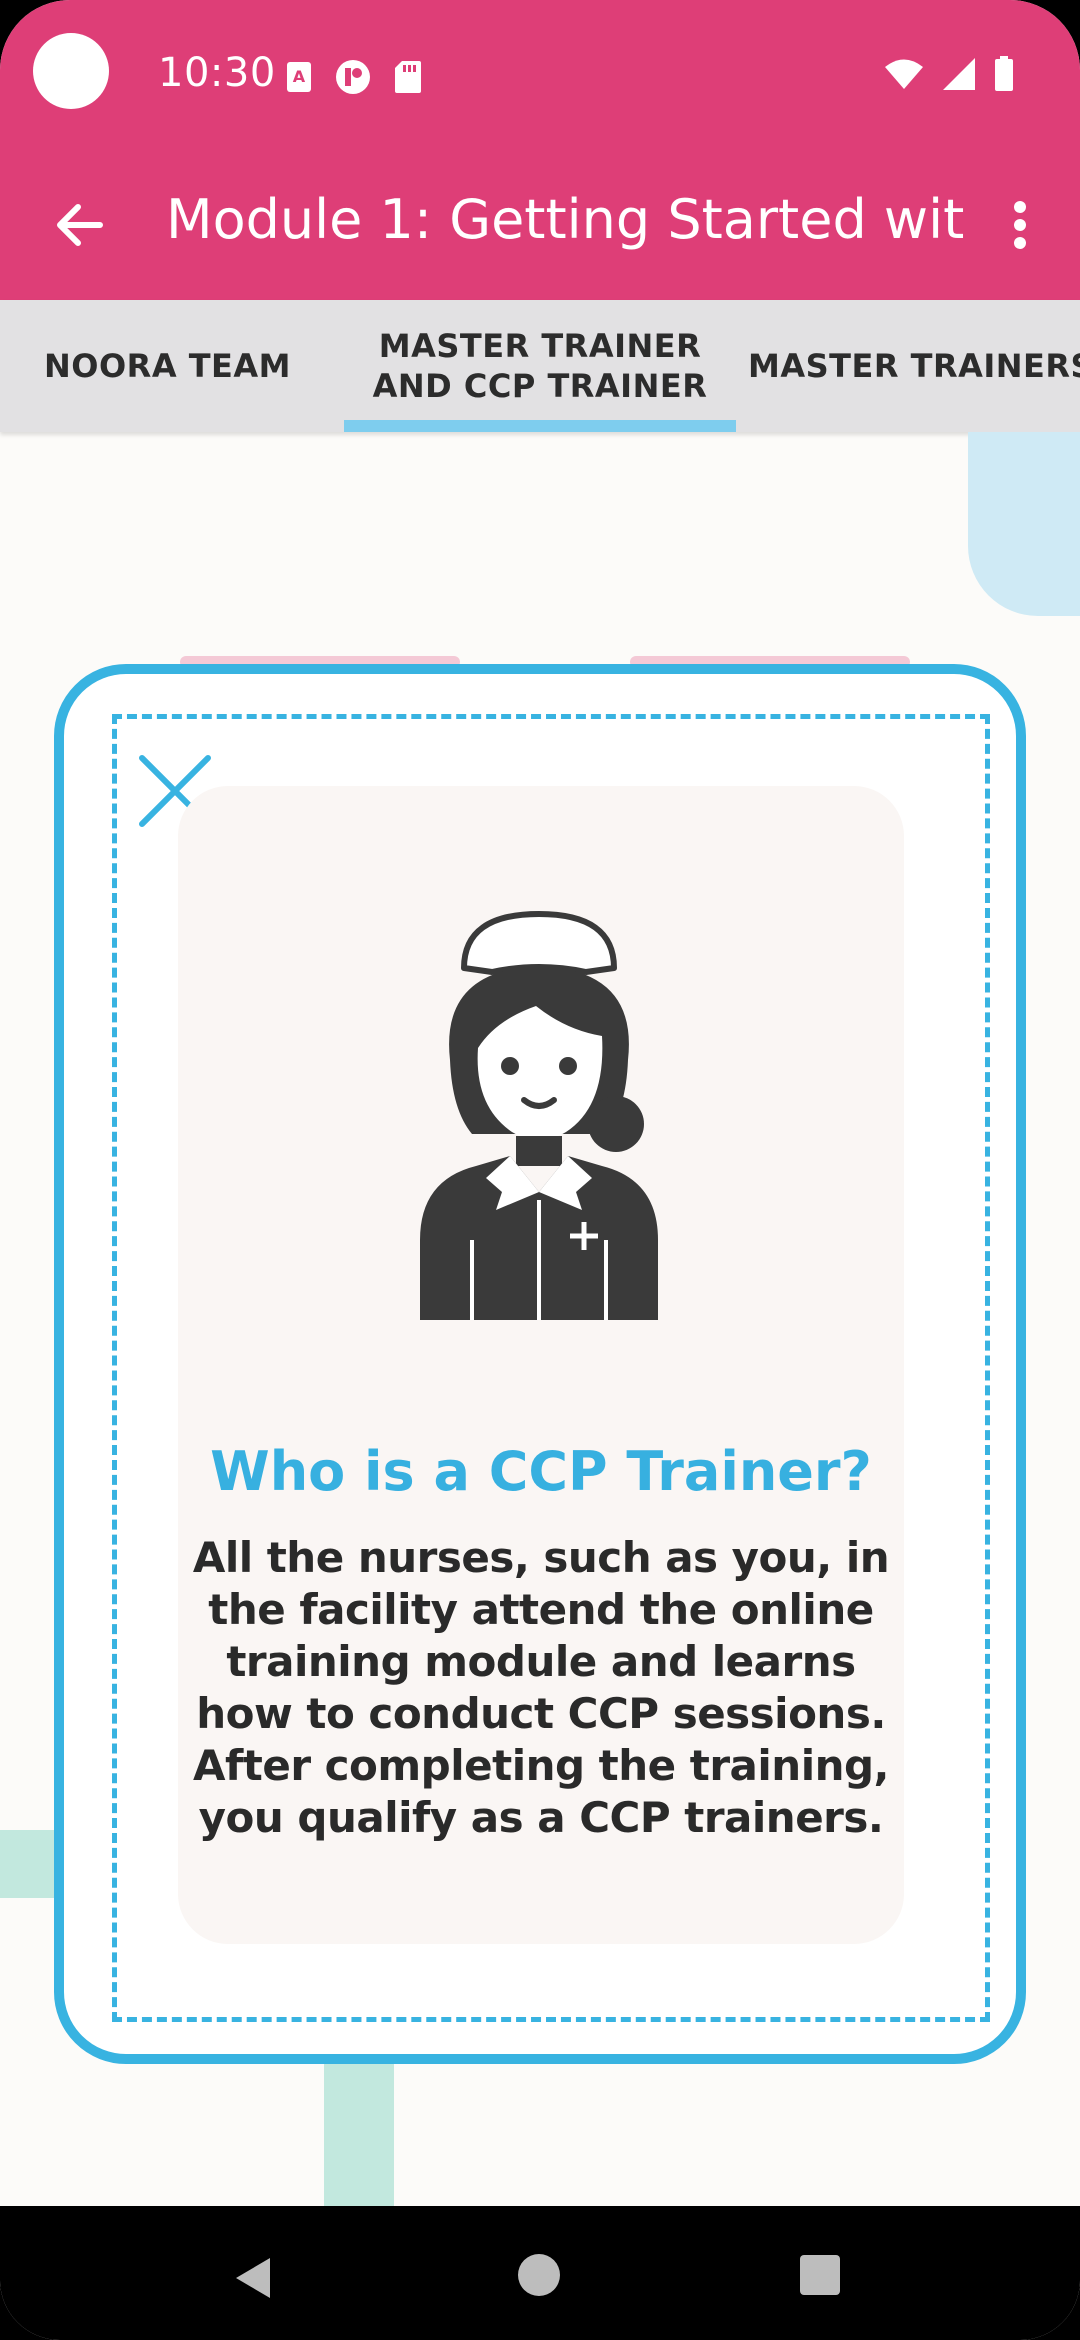 The height and width of the screenshot is (2340, 1080). I want to click on tab-label: MASTER TRAINER AND CCP TRAINER, so click(540, 366).